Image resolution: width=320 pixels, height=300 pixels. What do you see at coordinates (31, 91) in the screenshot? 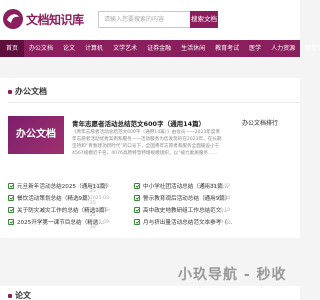
I see `section-title: 办公文档` at bounding box center [31, 91].